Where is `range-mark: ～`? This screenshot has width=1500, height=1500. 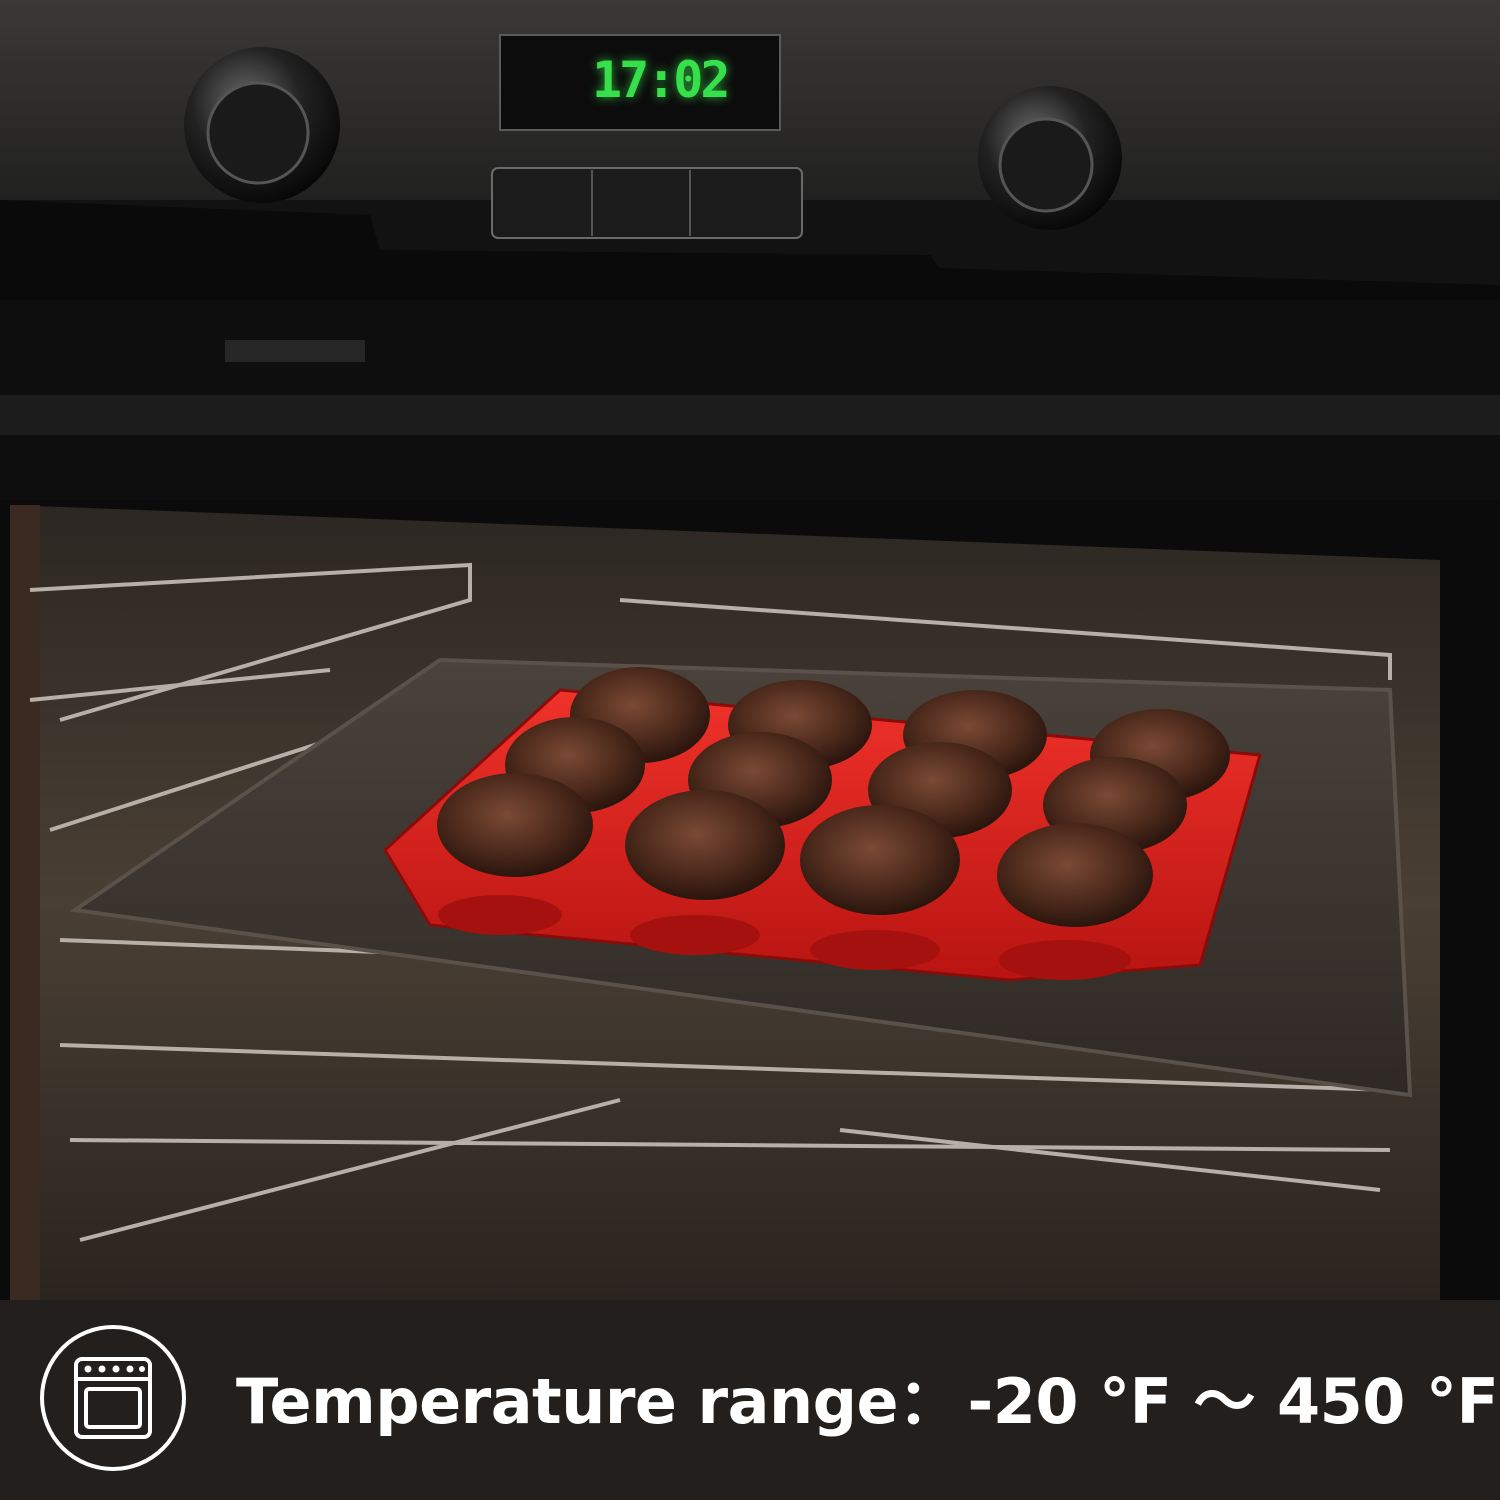 range-mark: ～ is located at coordinates (1224, 1401).